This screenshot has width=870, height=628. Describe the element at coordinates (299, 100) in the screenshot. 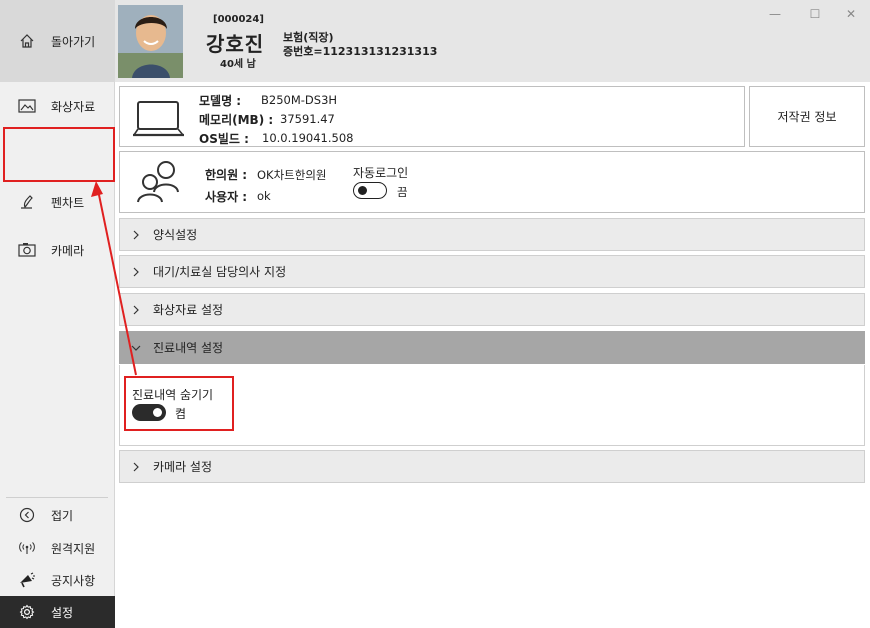

I see `model-value: B250M-DS3H` at that location.